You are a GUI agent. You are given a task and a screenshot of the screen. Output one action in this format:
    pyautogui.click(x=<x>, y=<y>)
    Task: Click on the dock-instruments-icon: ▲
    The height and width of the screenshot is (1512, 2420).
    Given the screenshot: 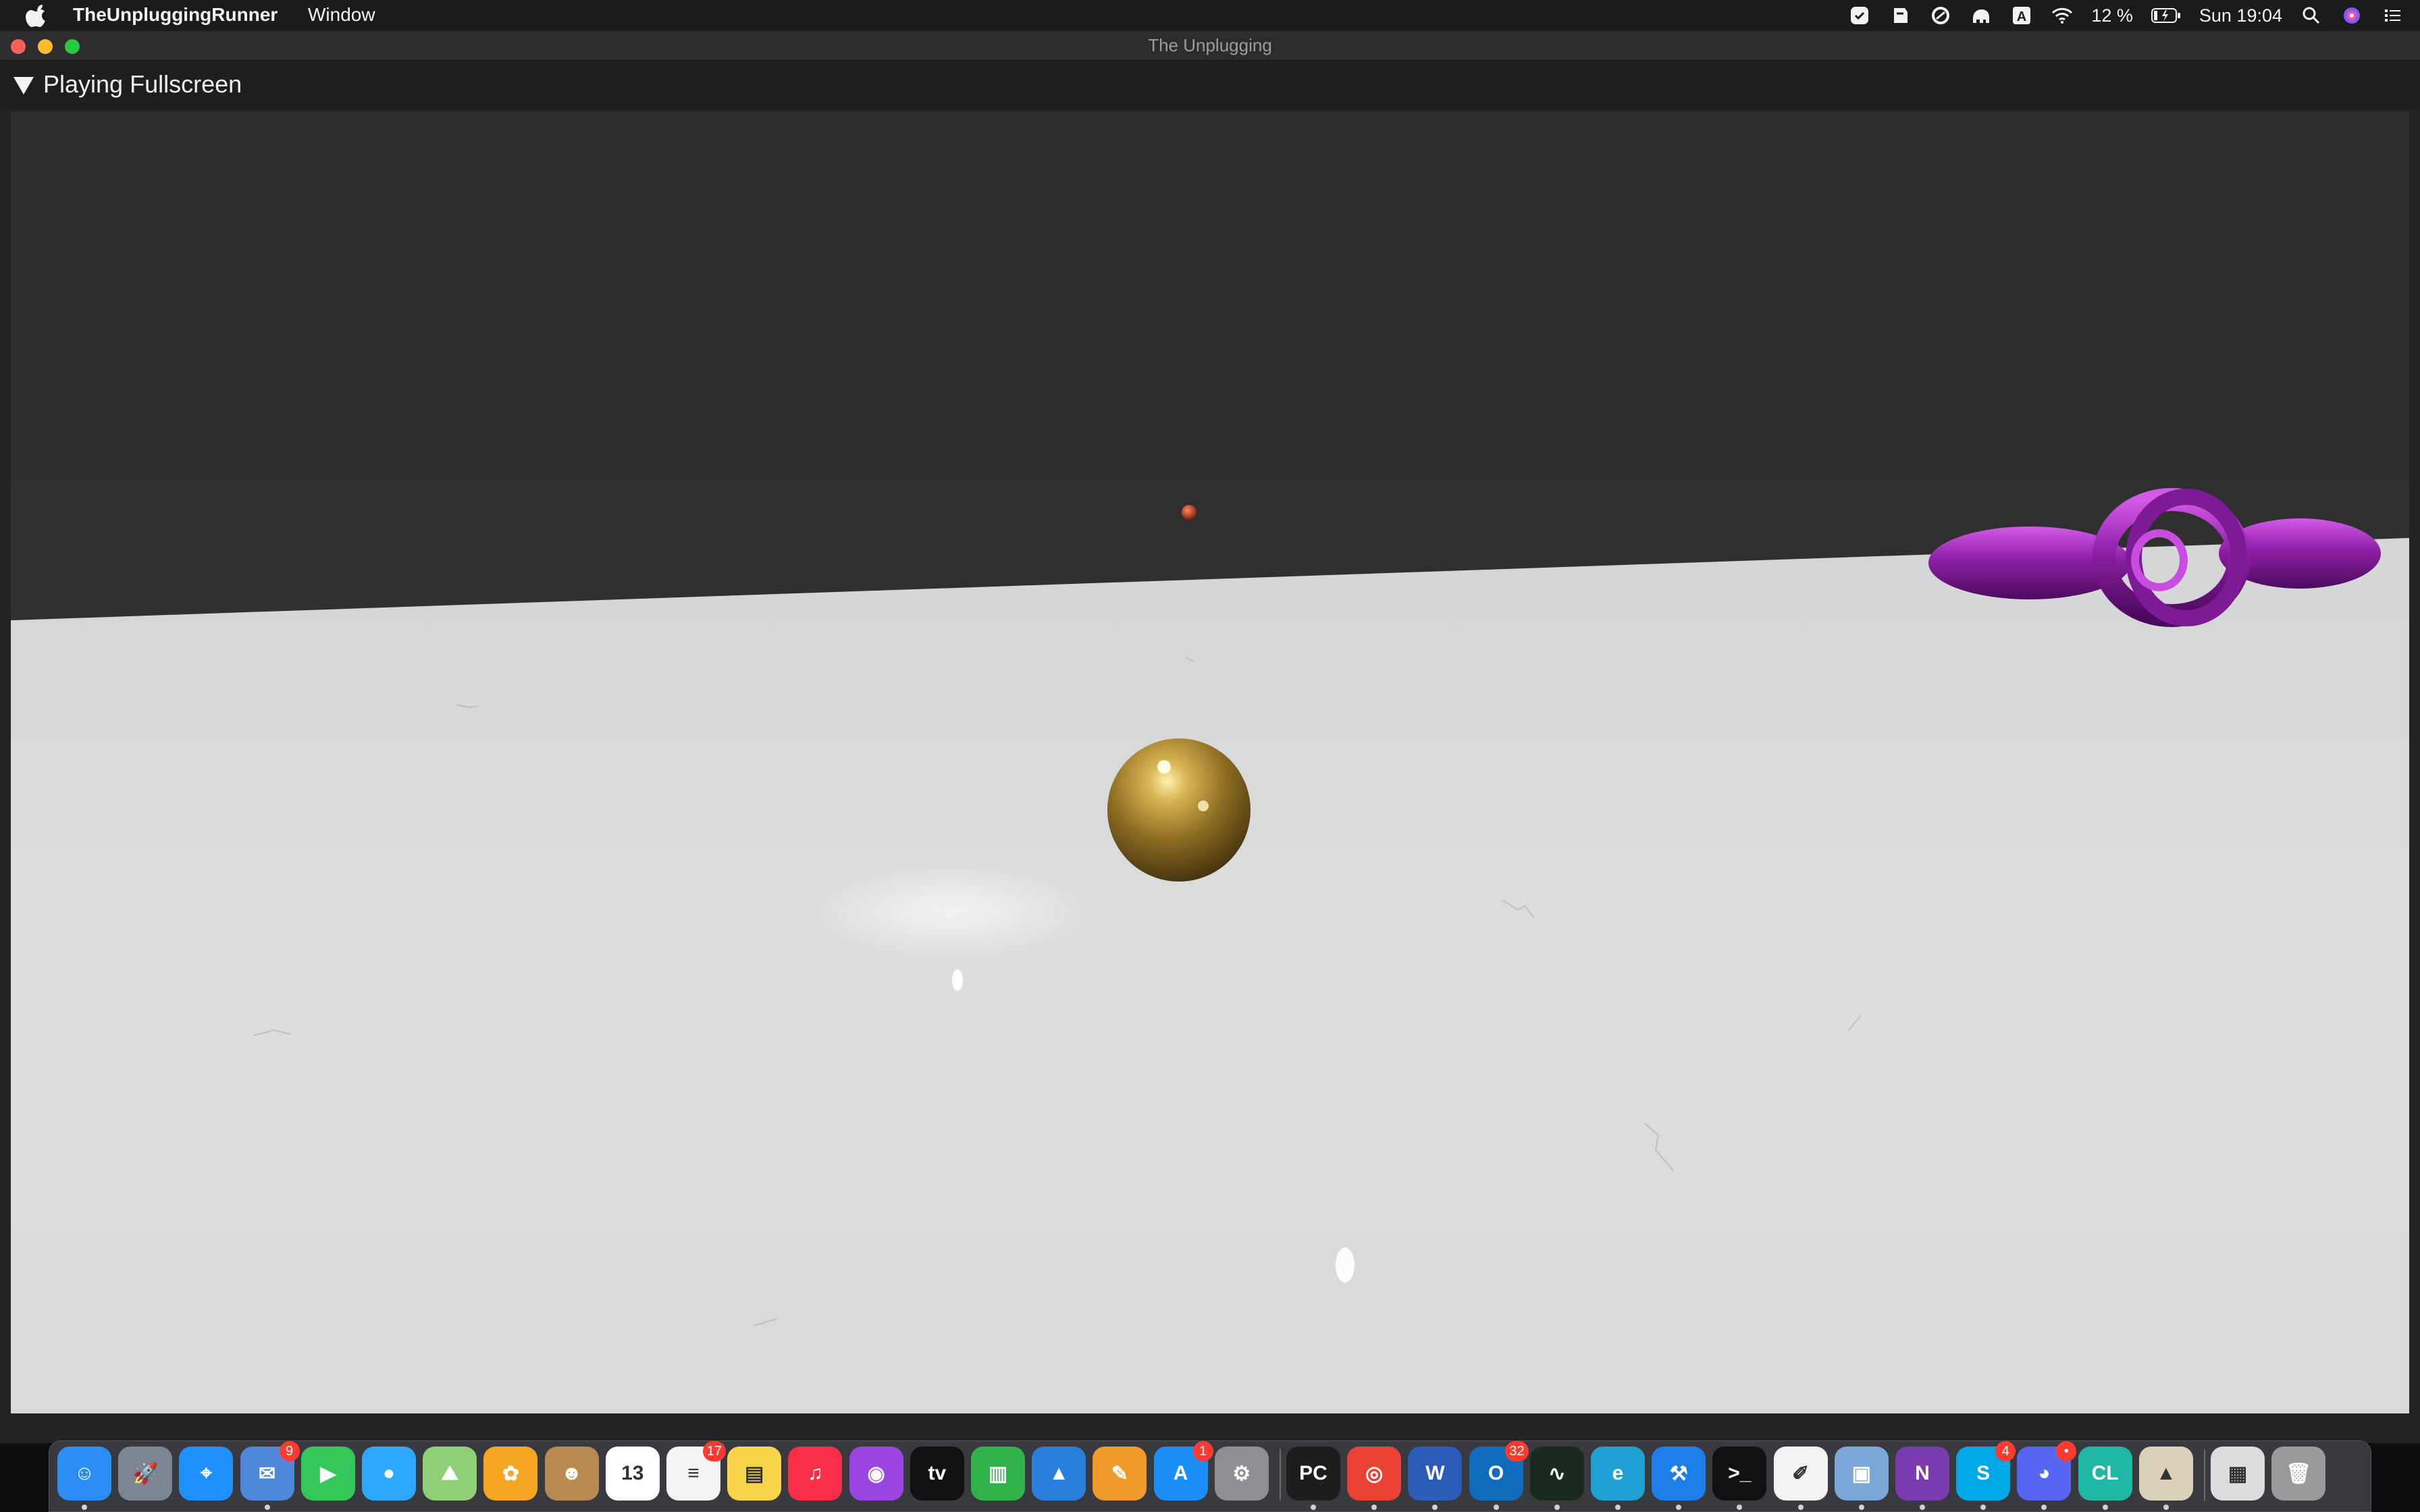 What is the action you would take?
    pyautogui.click(x=2165, y=1479)
    